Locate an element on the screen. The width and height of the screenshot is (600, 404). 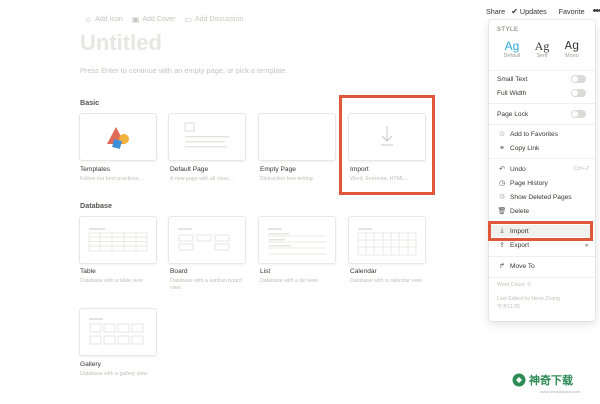
page-history-item: ◷ Page History is located at coordinates (543, 183).